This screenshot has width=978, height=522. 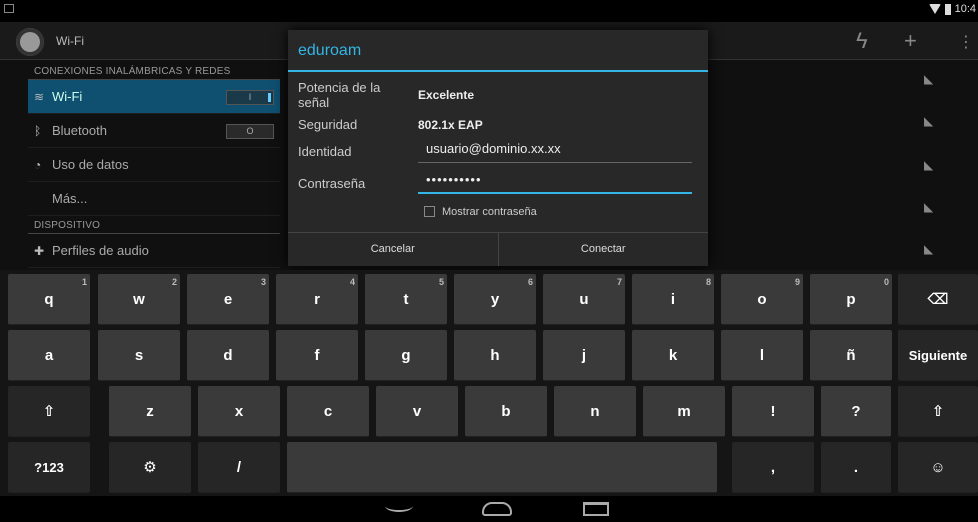 What do you see at coordinates (498, 51) in the screenshot?
I see `dialog-title: eduroam` at bounding box center [498, 51].